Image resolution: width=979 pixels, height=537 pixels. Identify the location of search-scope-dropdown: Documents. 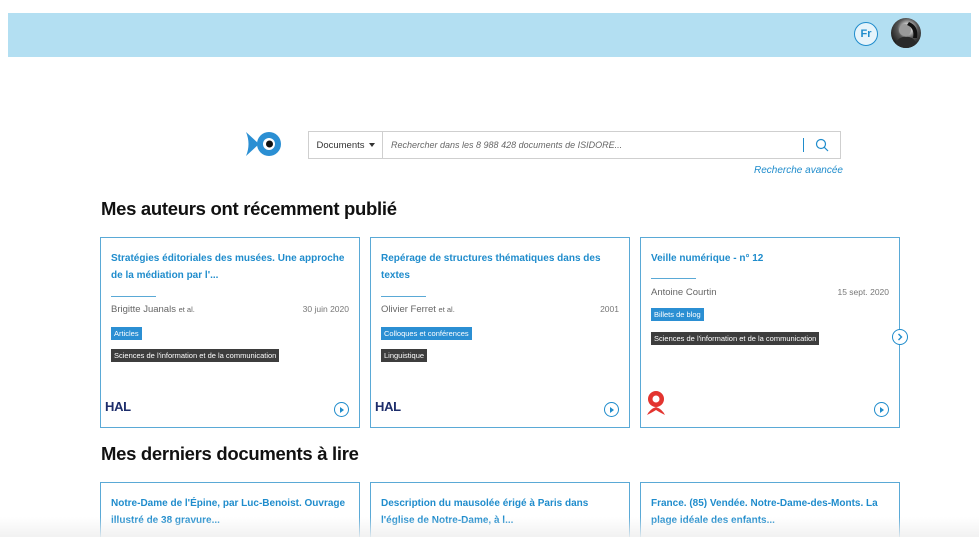
(346, 145).